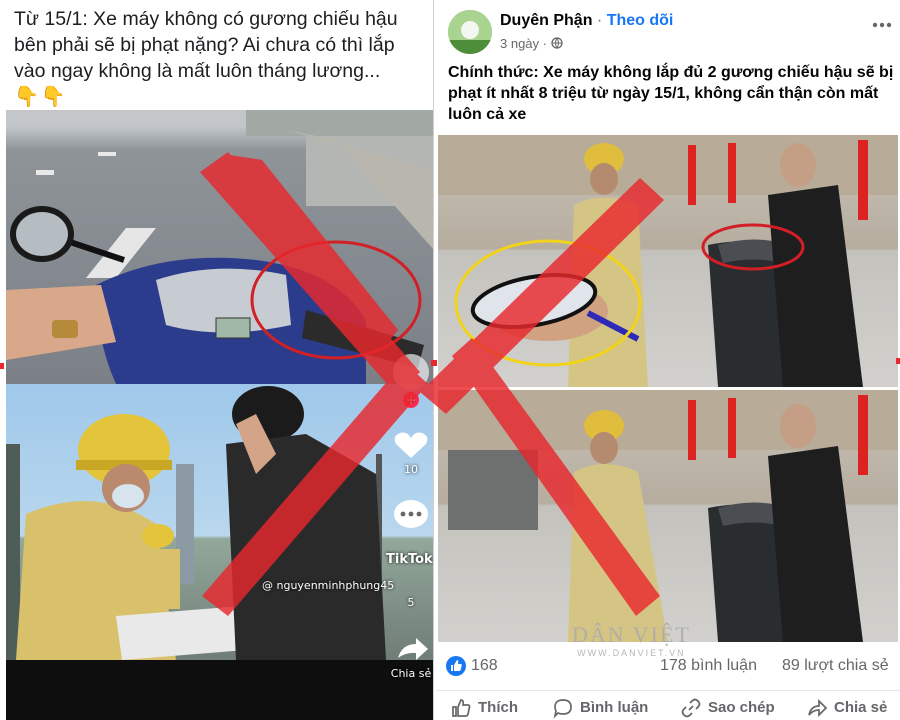  I want to click on more-horizontal-icon, so click(882, 25).